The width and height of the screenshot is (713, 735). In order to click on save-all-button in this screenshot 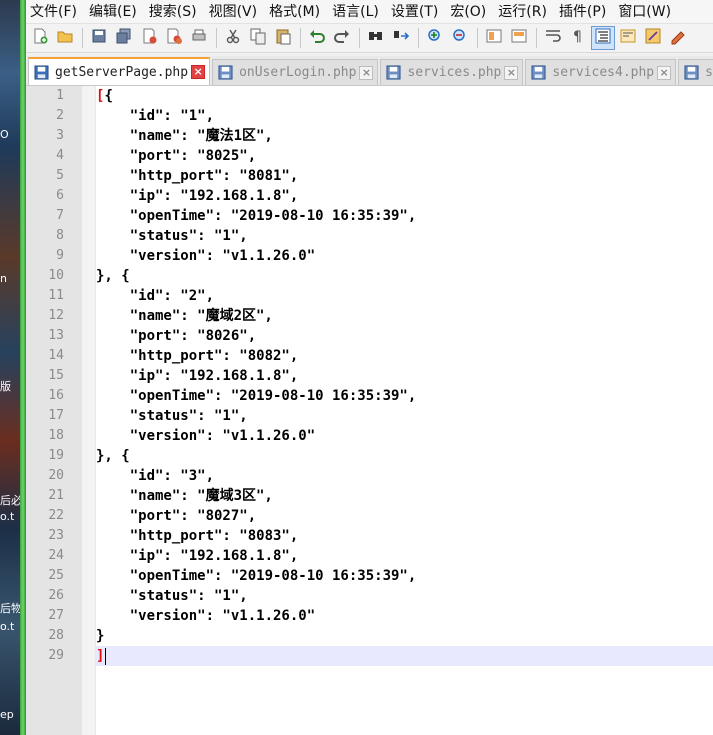, I will do `click(124, 38)`.